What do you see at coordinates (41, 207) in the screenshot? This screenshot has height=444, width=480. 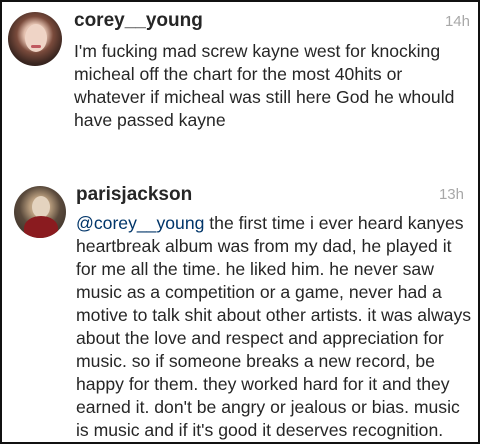 I see `avatar-face` at bounding box center [41, 207].